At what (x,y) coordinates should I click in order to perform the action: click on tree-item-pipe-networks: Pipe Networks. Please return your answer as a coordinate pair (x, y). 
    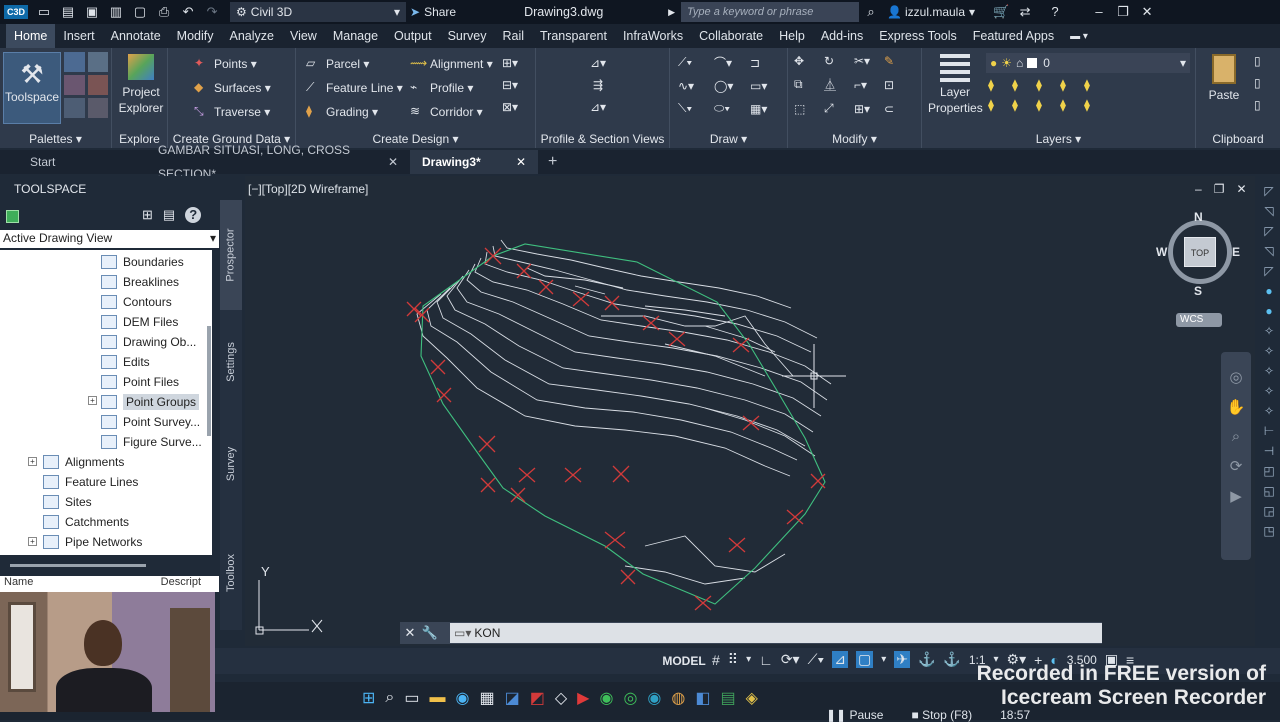
    Looking at the image, I should click on (92, 542).